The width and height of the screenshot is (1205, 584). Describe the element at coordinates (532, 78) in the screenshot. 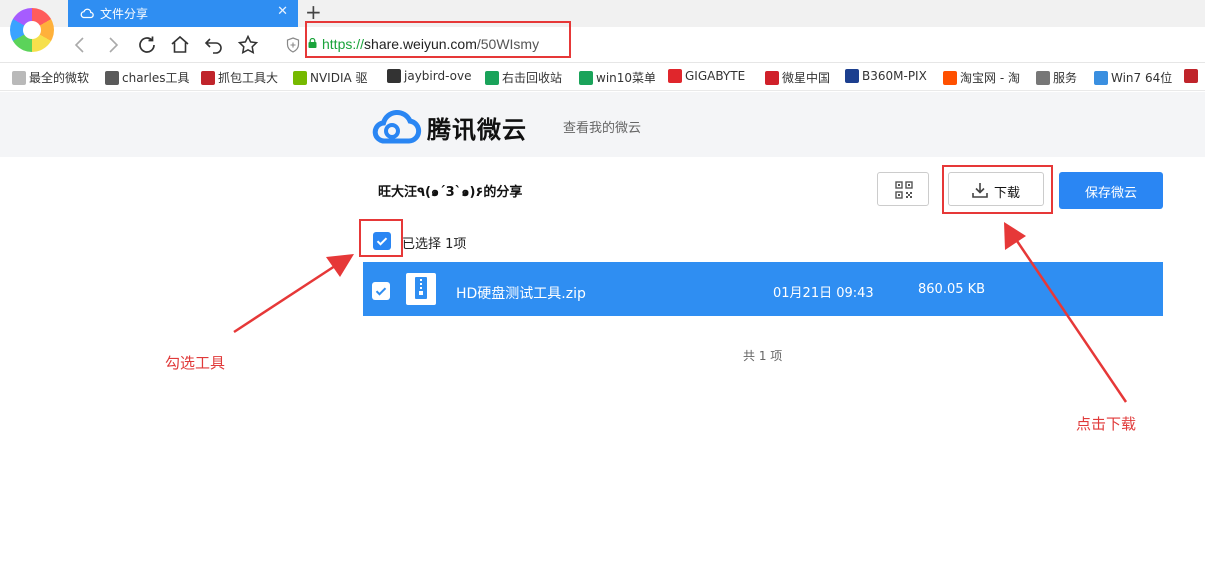

I see `bookmark-label: 右击回收站` at that location.